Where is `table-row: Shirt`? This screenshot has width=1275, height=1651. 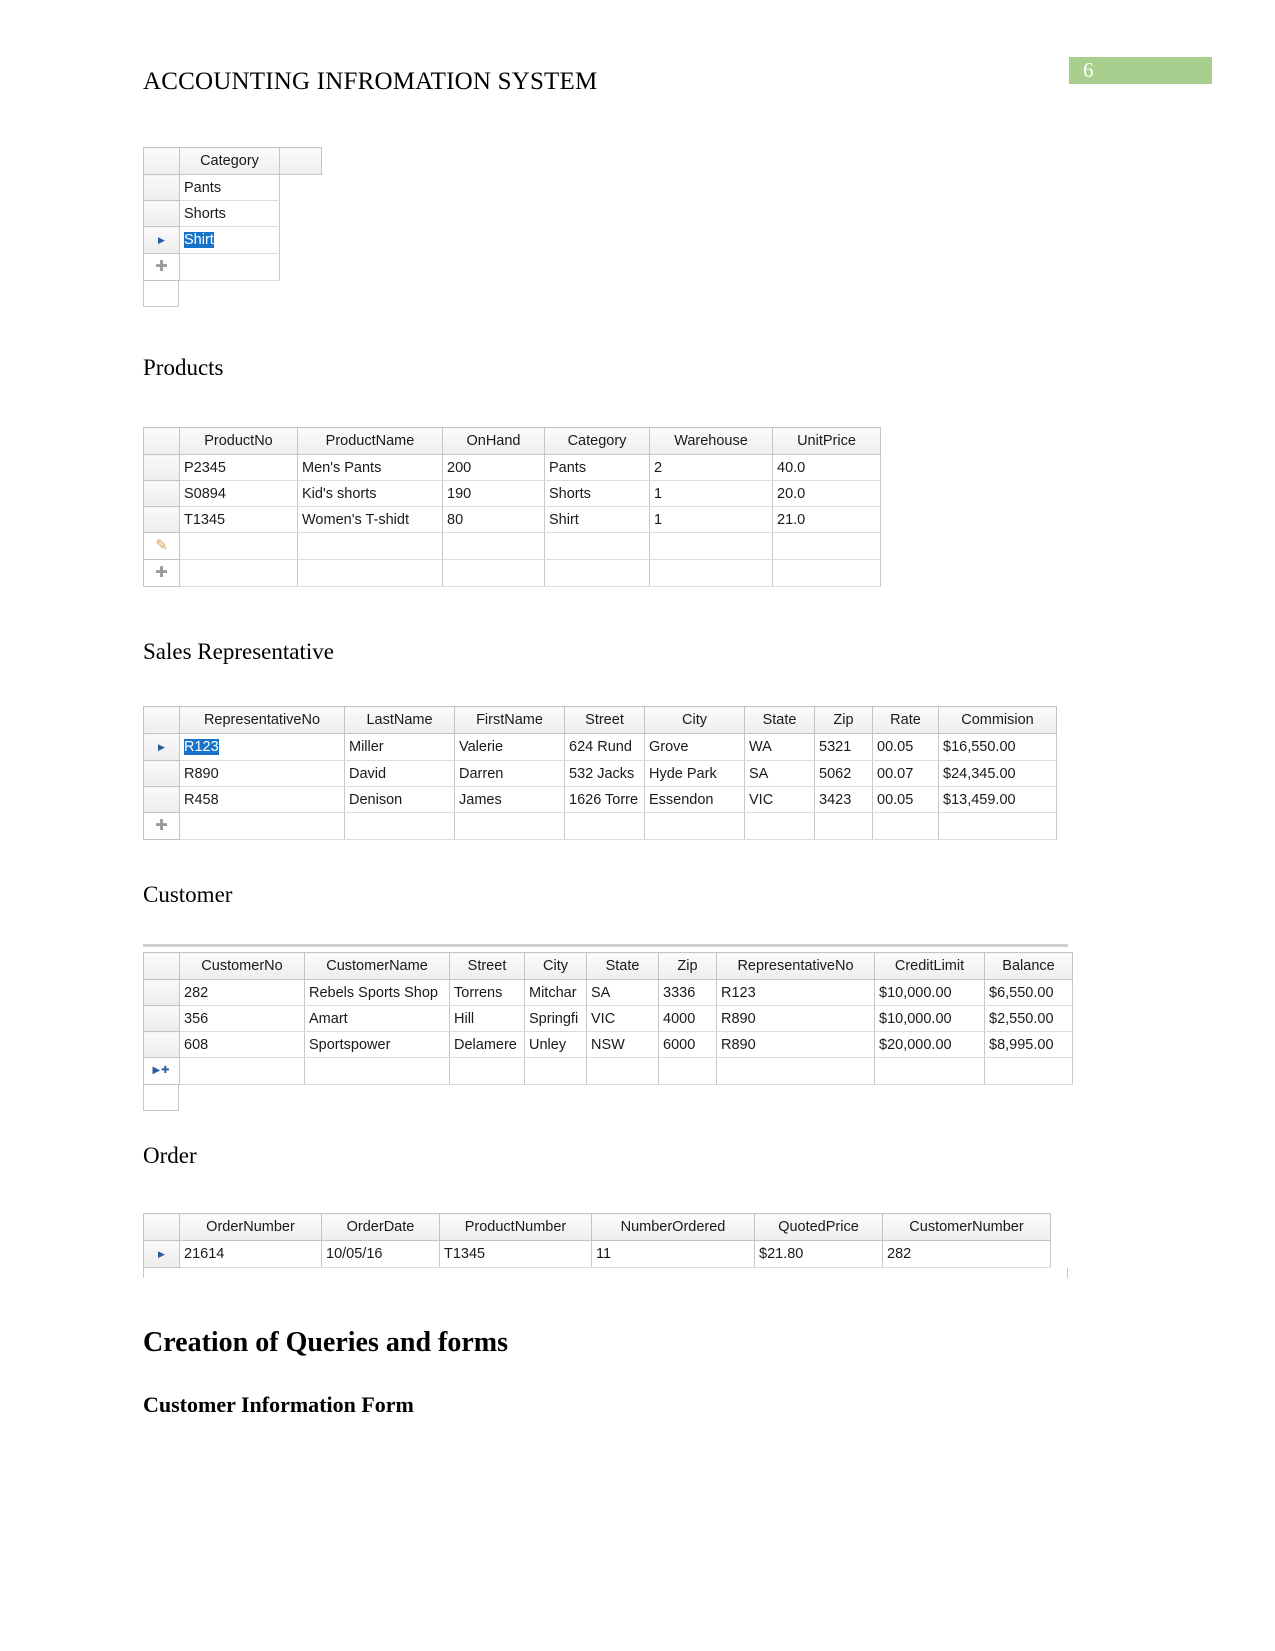
table-row: Shirt is located at coordinates (232, 240).